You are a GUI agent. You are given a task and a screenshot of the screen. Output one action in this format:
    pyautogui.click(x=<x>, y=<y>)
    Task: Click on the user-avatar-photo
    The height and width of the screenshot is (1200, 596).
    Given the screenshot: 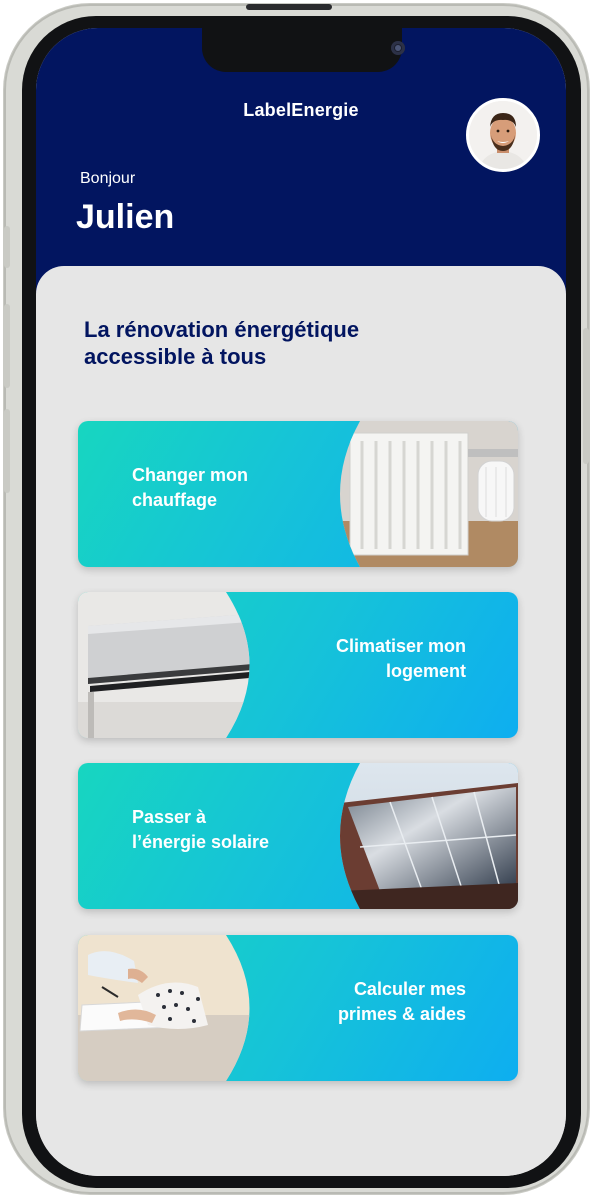 What is the action you would take?
    pyautogui.click(x=503, y=135)
    